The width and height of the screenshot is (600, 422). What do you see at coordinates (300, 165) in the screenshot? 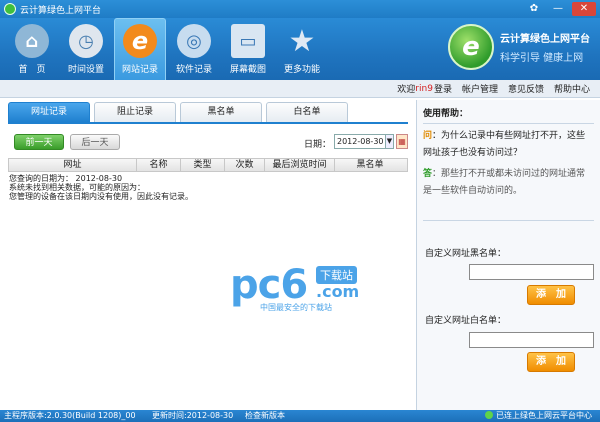
I see `column-last-visit: 最后浏览时间` at bounding box center [300, 165].